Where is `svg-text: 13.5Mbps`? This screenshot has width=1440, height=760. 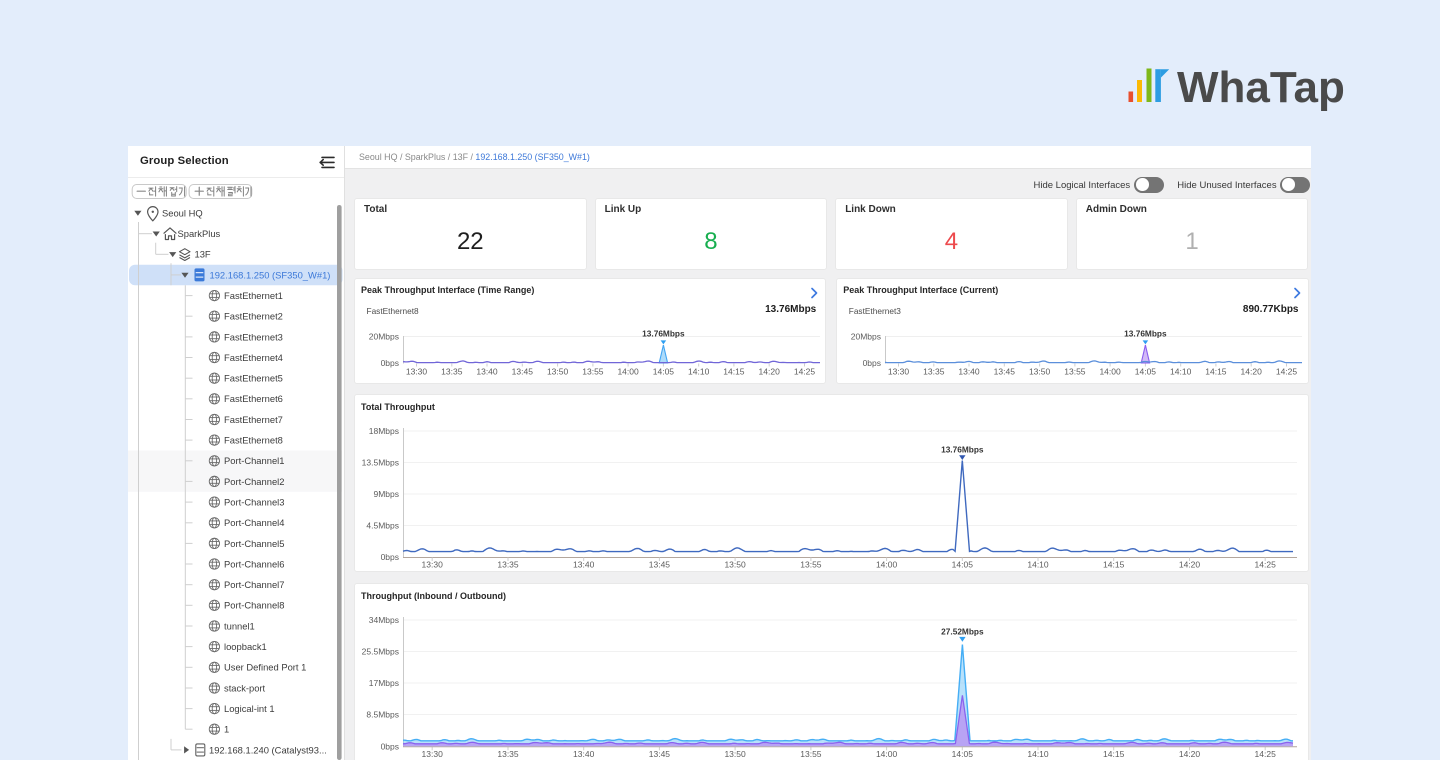
svg-text: 13.5Mbps is located at coordinates (380, 463).